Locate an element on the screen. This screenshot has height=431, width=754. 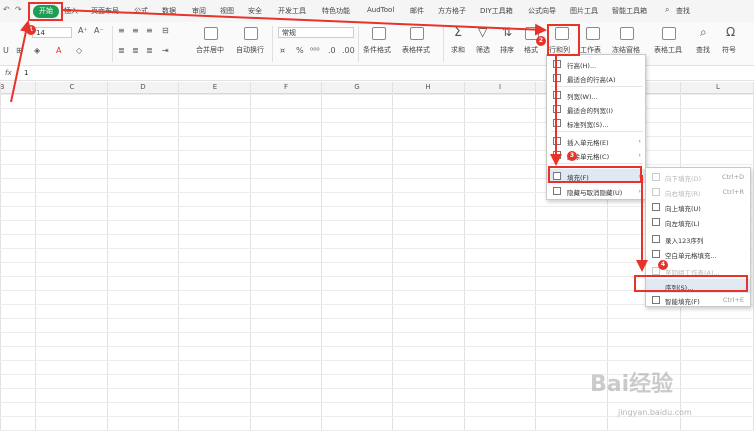
indent-icon: ⇥ is located at coordinates (165, 50).